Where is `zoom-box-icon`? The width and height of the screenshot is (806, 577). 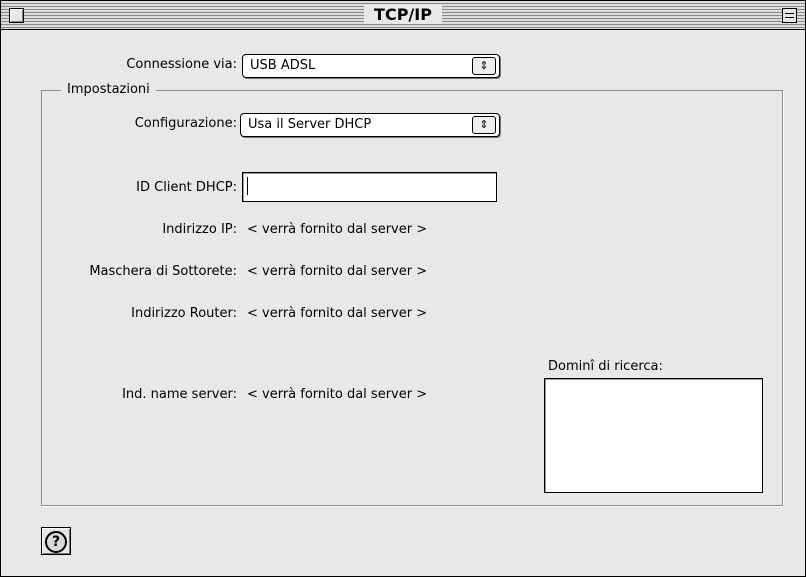
zoom-box-icon is located at coordinates (789, 15).